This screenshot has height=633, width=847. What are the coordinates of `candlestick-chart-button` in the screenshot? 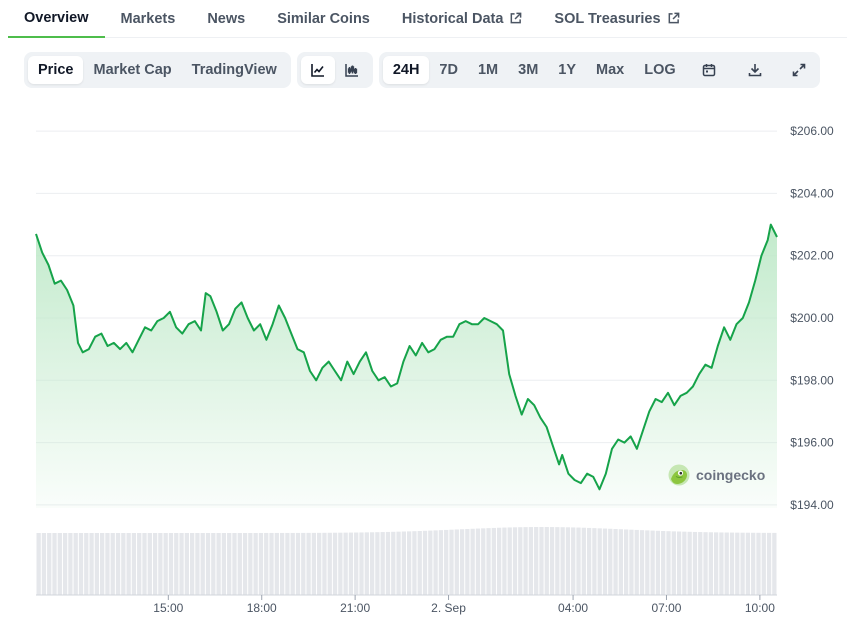 It's located at (352, 70).